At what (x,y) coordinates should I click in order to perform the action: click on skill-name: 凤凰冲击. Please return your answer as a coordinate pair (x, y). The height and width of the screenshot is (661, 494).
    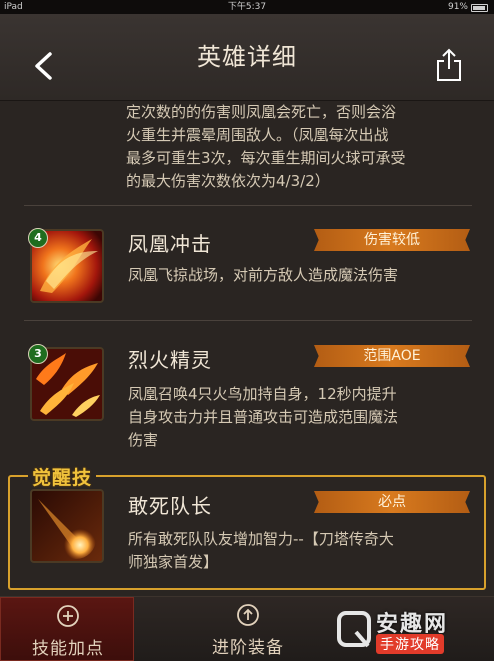
    Looking at the image, I should click on (170, 244).